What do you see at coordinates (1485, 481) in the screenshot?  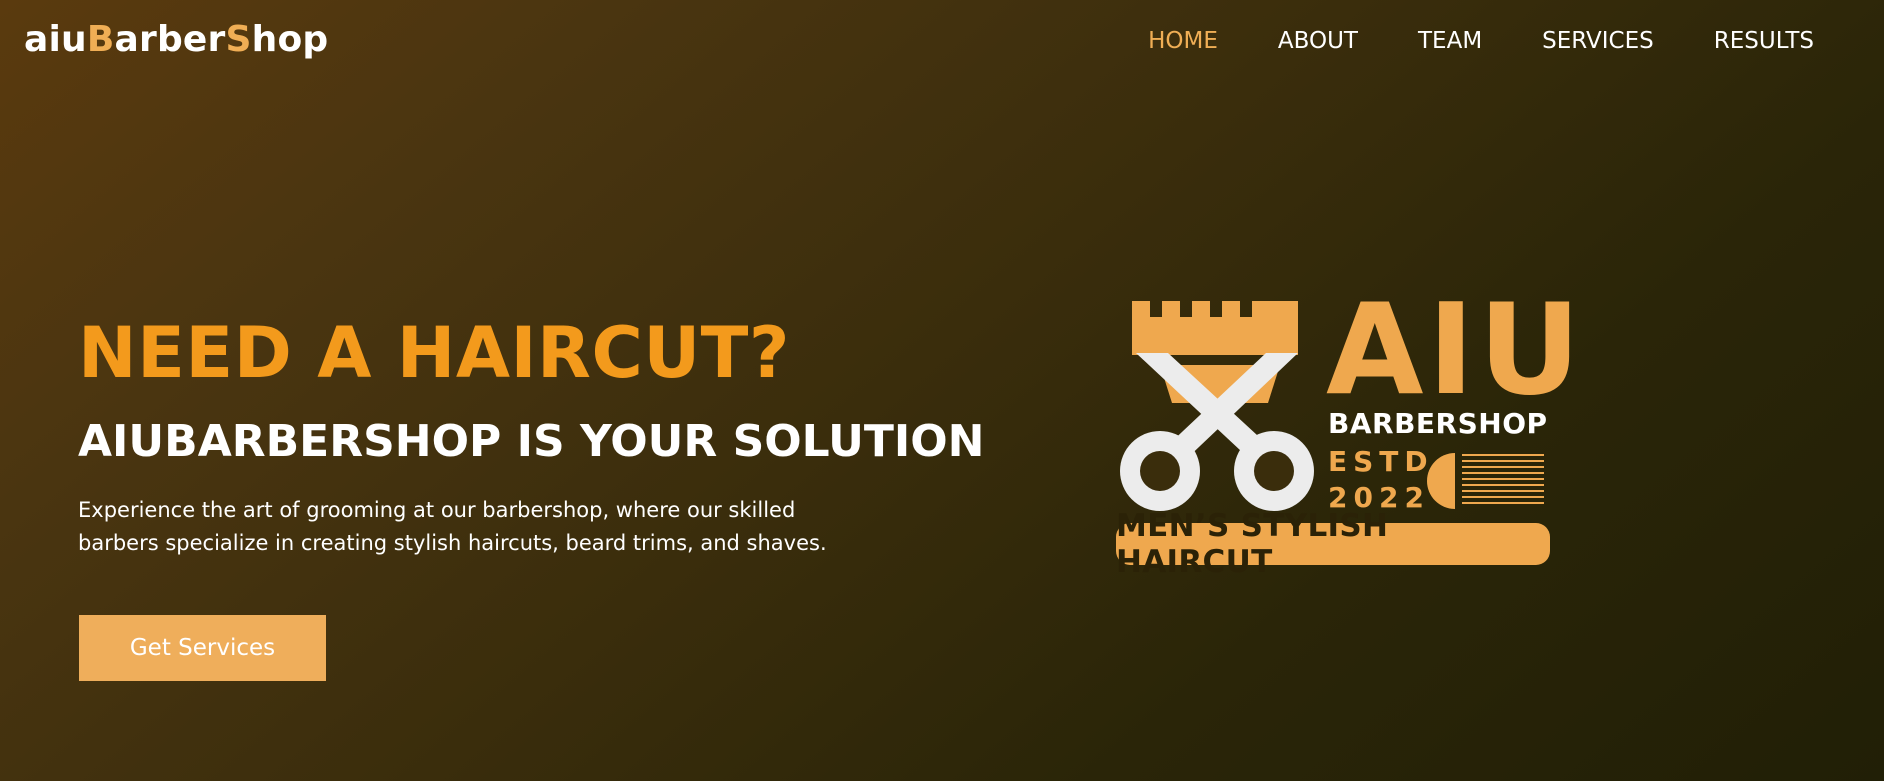 I see `comb-icon` at bounding box center [1485, 481].